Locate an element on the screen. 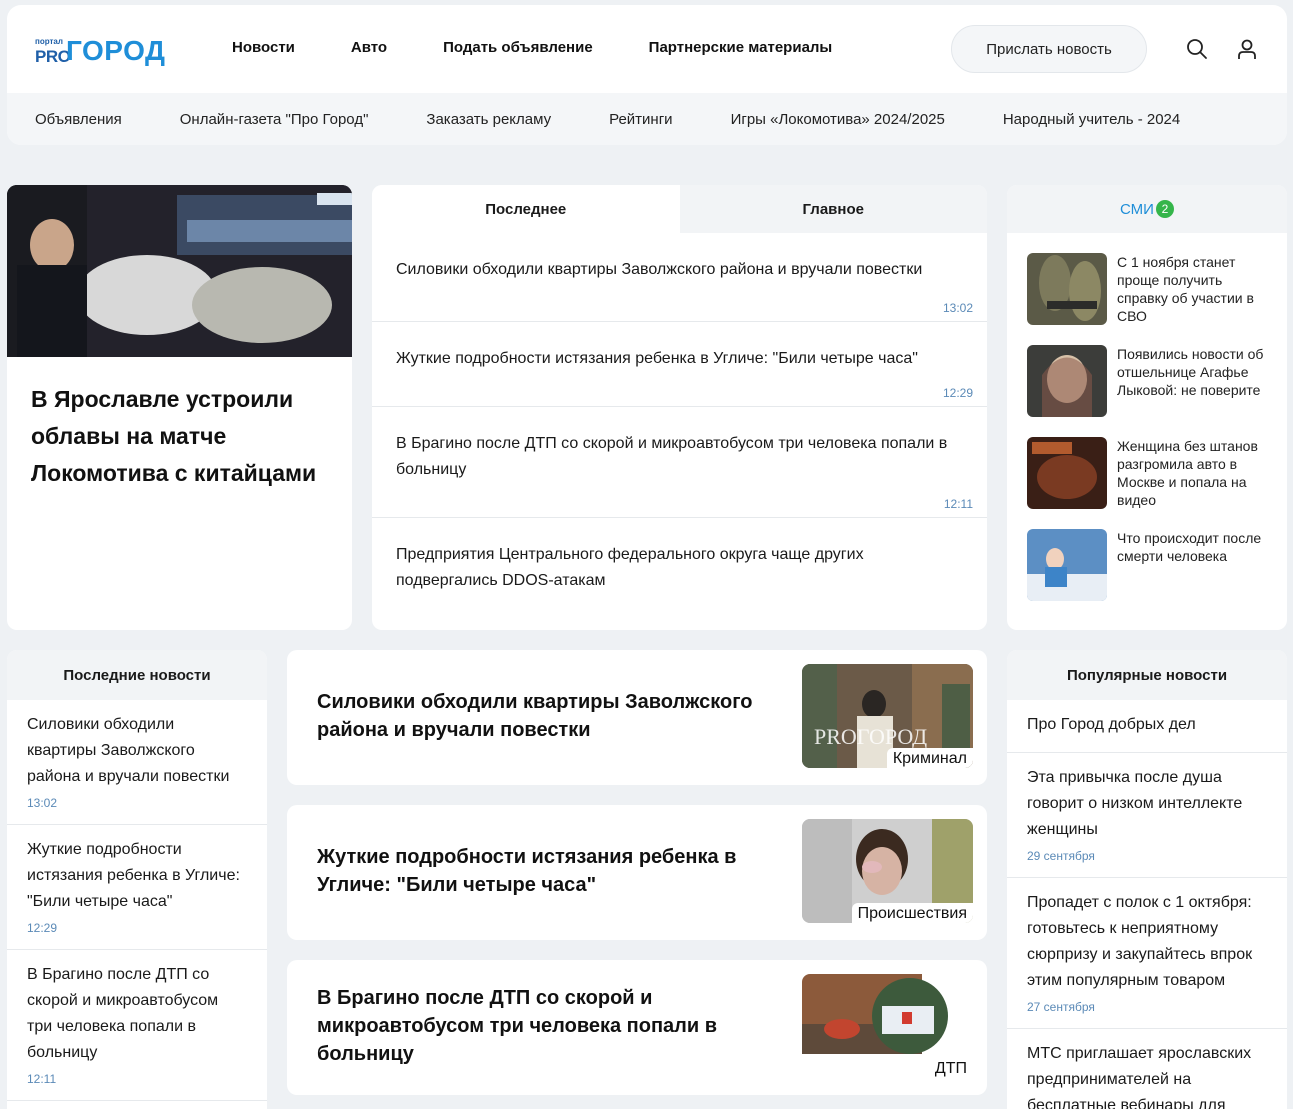 The width and height of the screenshot is (1293, 1109). subnav-teacher: Народный учитель - 2024 is located at coordinates (1091, 119).